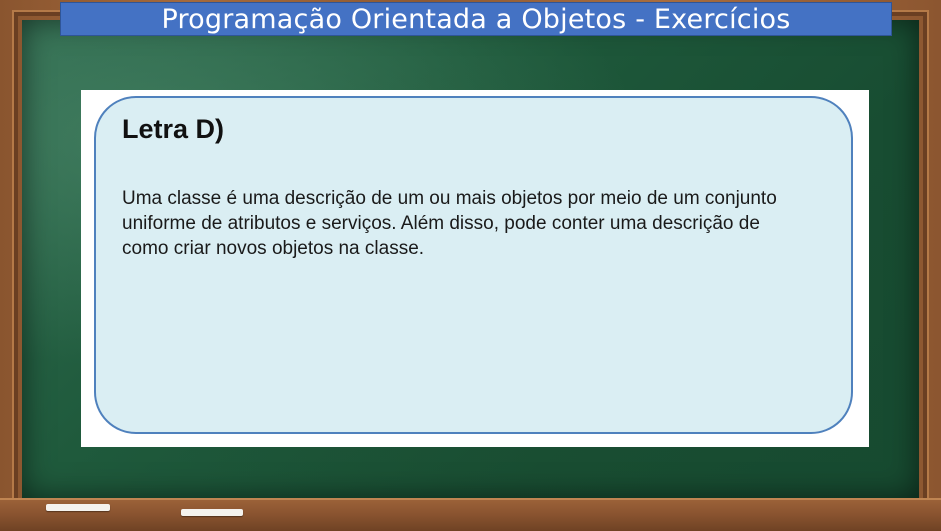 The width and height of the screenshot is (941, 531). I want to click on chalk-tray, so click(470, 514).